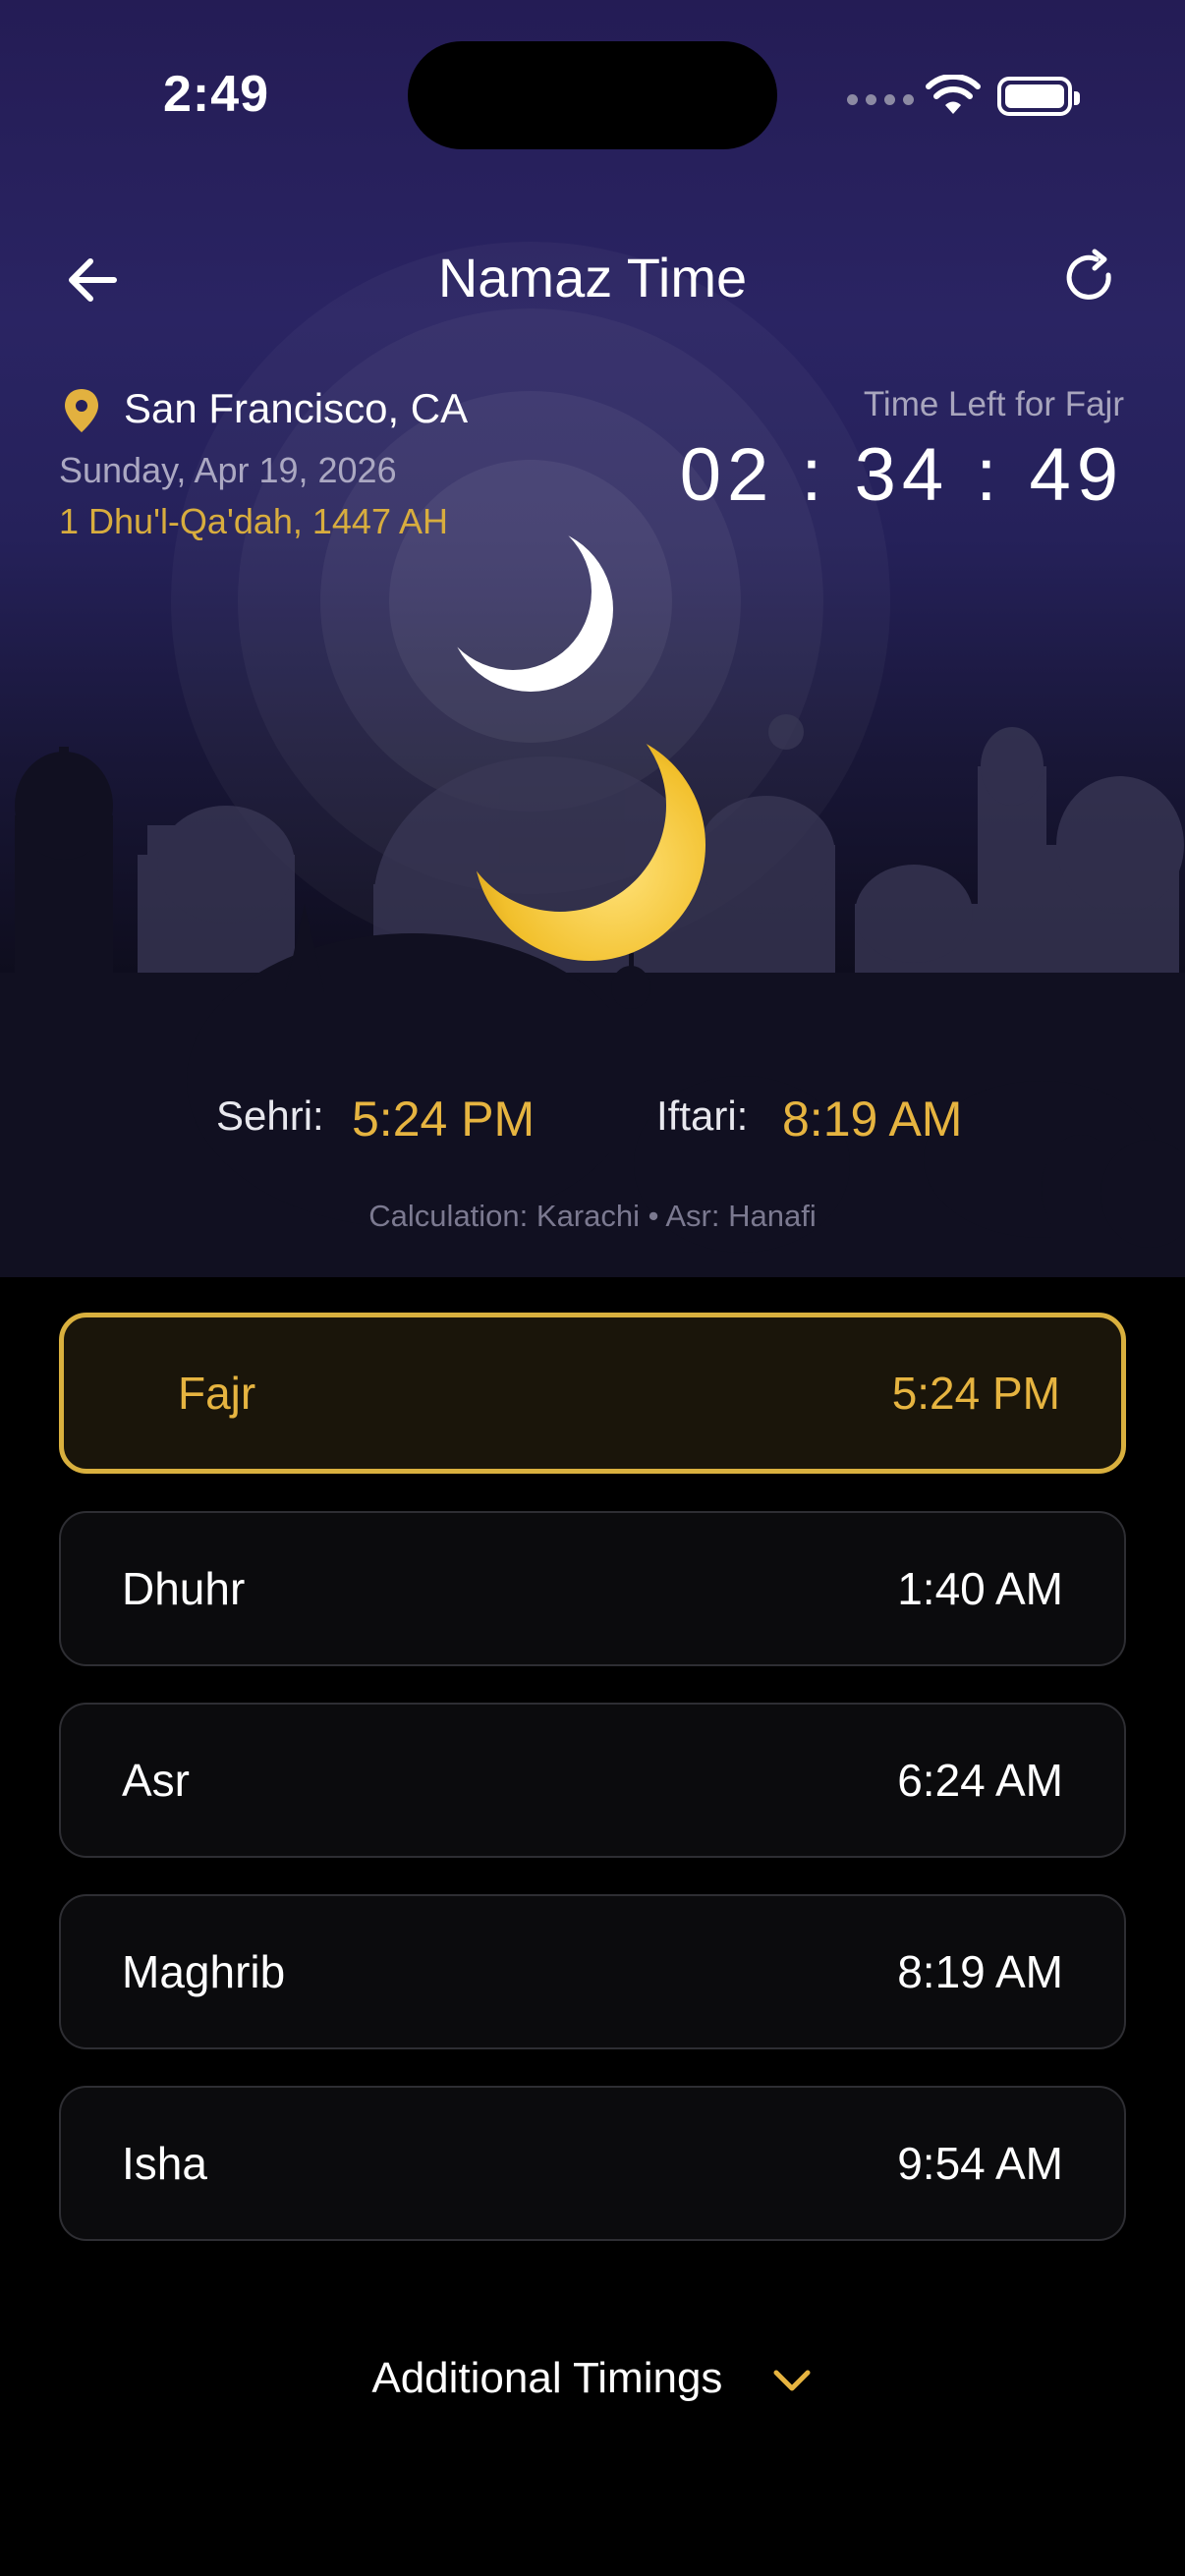 This screenshot has height=2576, width=1185. I want to click on countdown-timer: 02 : 34 : 49, so click(902, 475).